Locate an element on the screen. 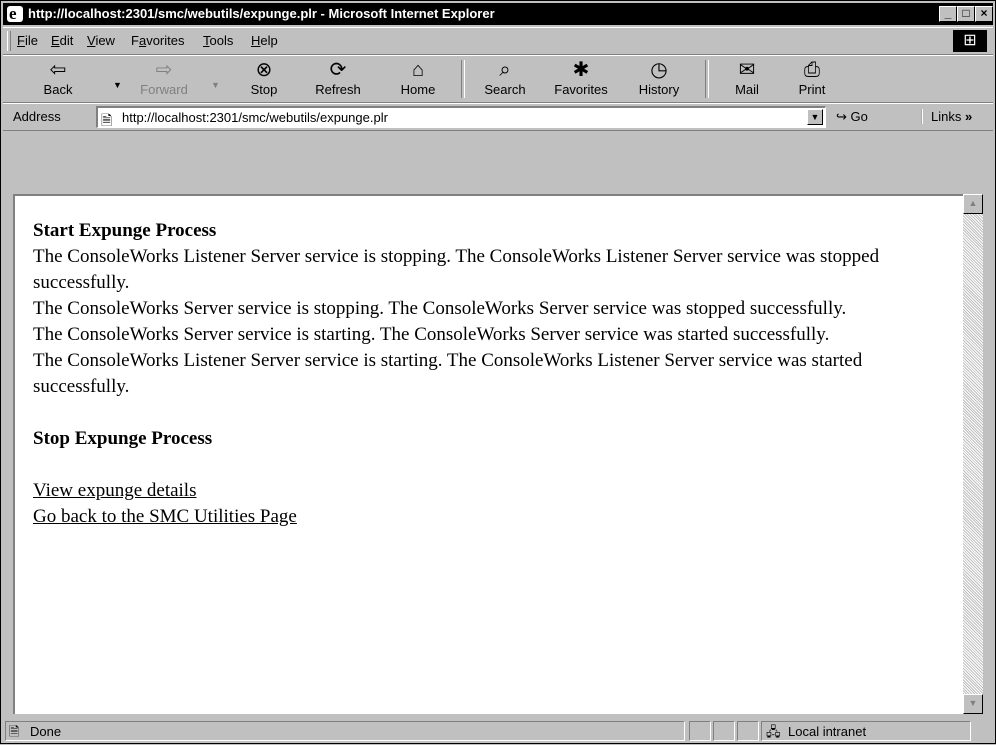 This screenshot has height=745, width=996. search-button: ⌕ Search is located at coordinates (505, 78).